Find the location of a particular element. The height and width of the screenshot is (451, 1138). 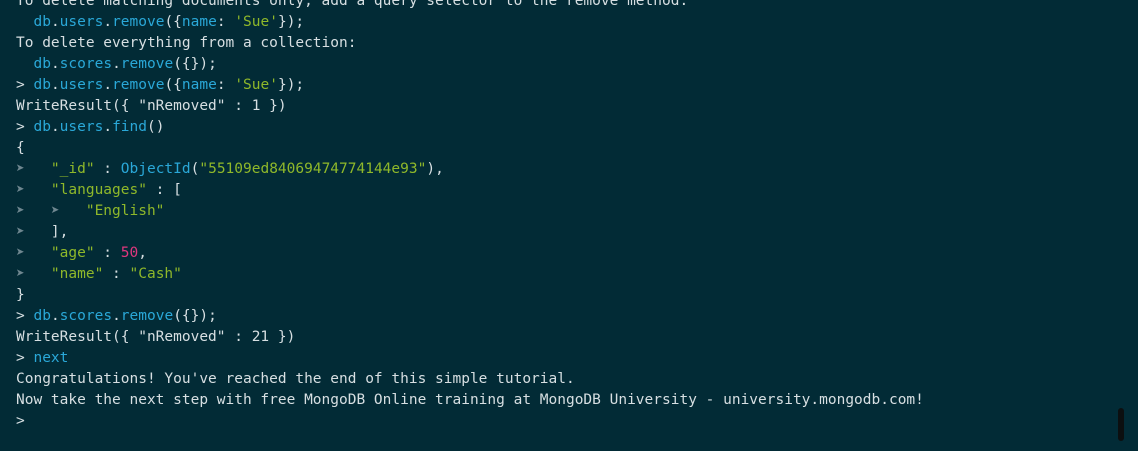

terminal-text: WriteResult({ "nRemoved" : 1 }) is located at coordinates (151, 106).